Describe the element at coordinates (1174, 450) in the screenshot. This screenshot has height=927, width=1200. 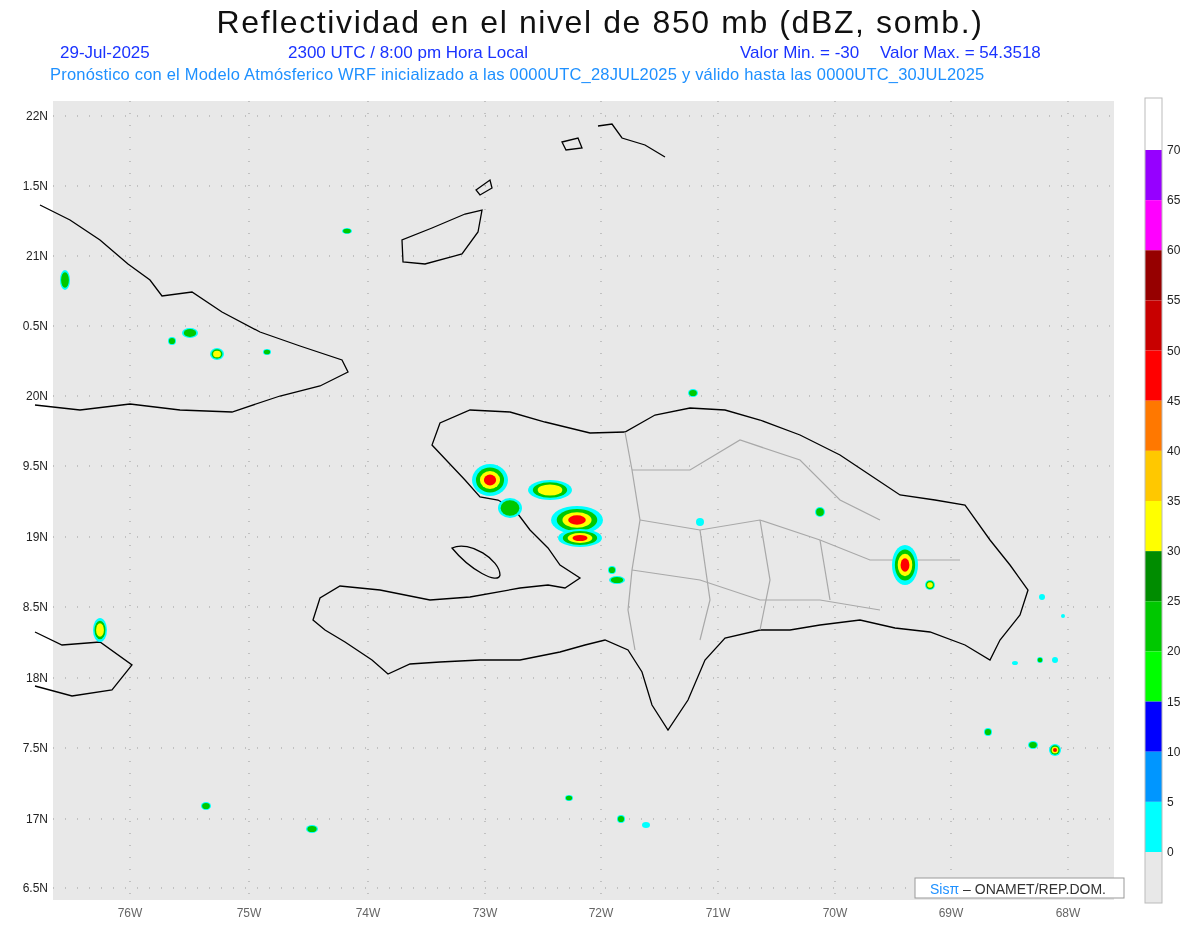
I see `colorbar-label: 40` at that location.